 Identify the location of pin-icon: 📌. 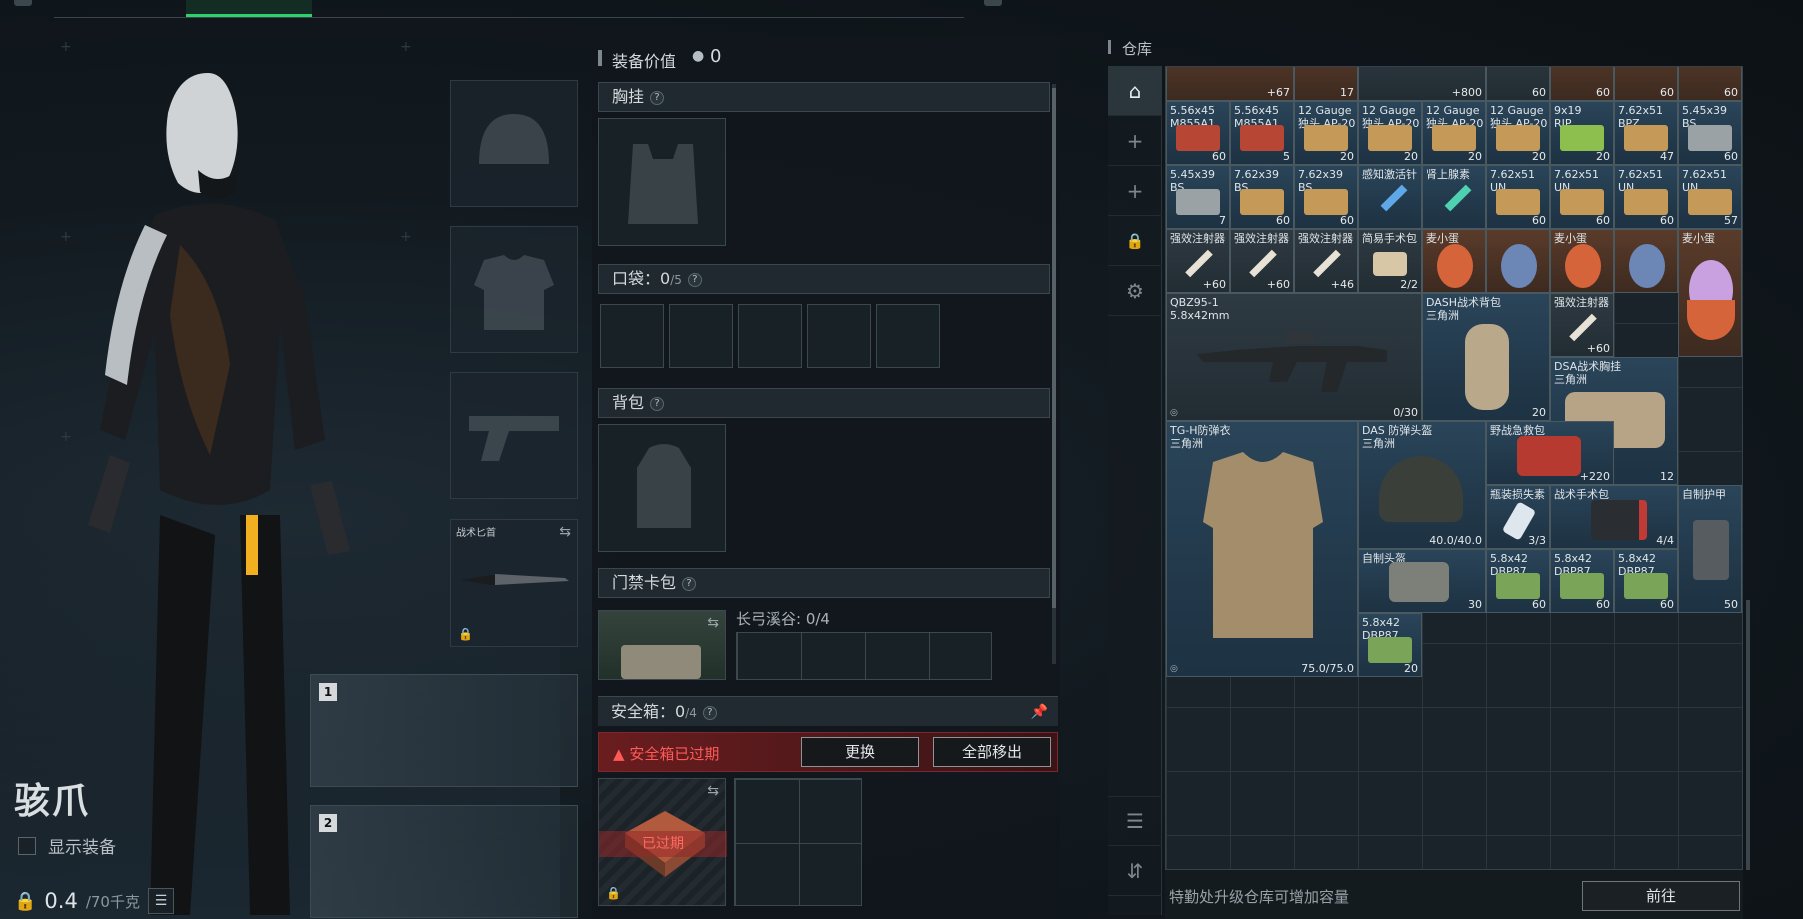
(1039, 712).